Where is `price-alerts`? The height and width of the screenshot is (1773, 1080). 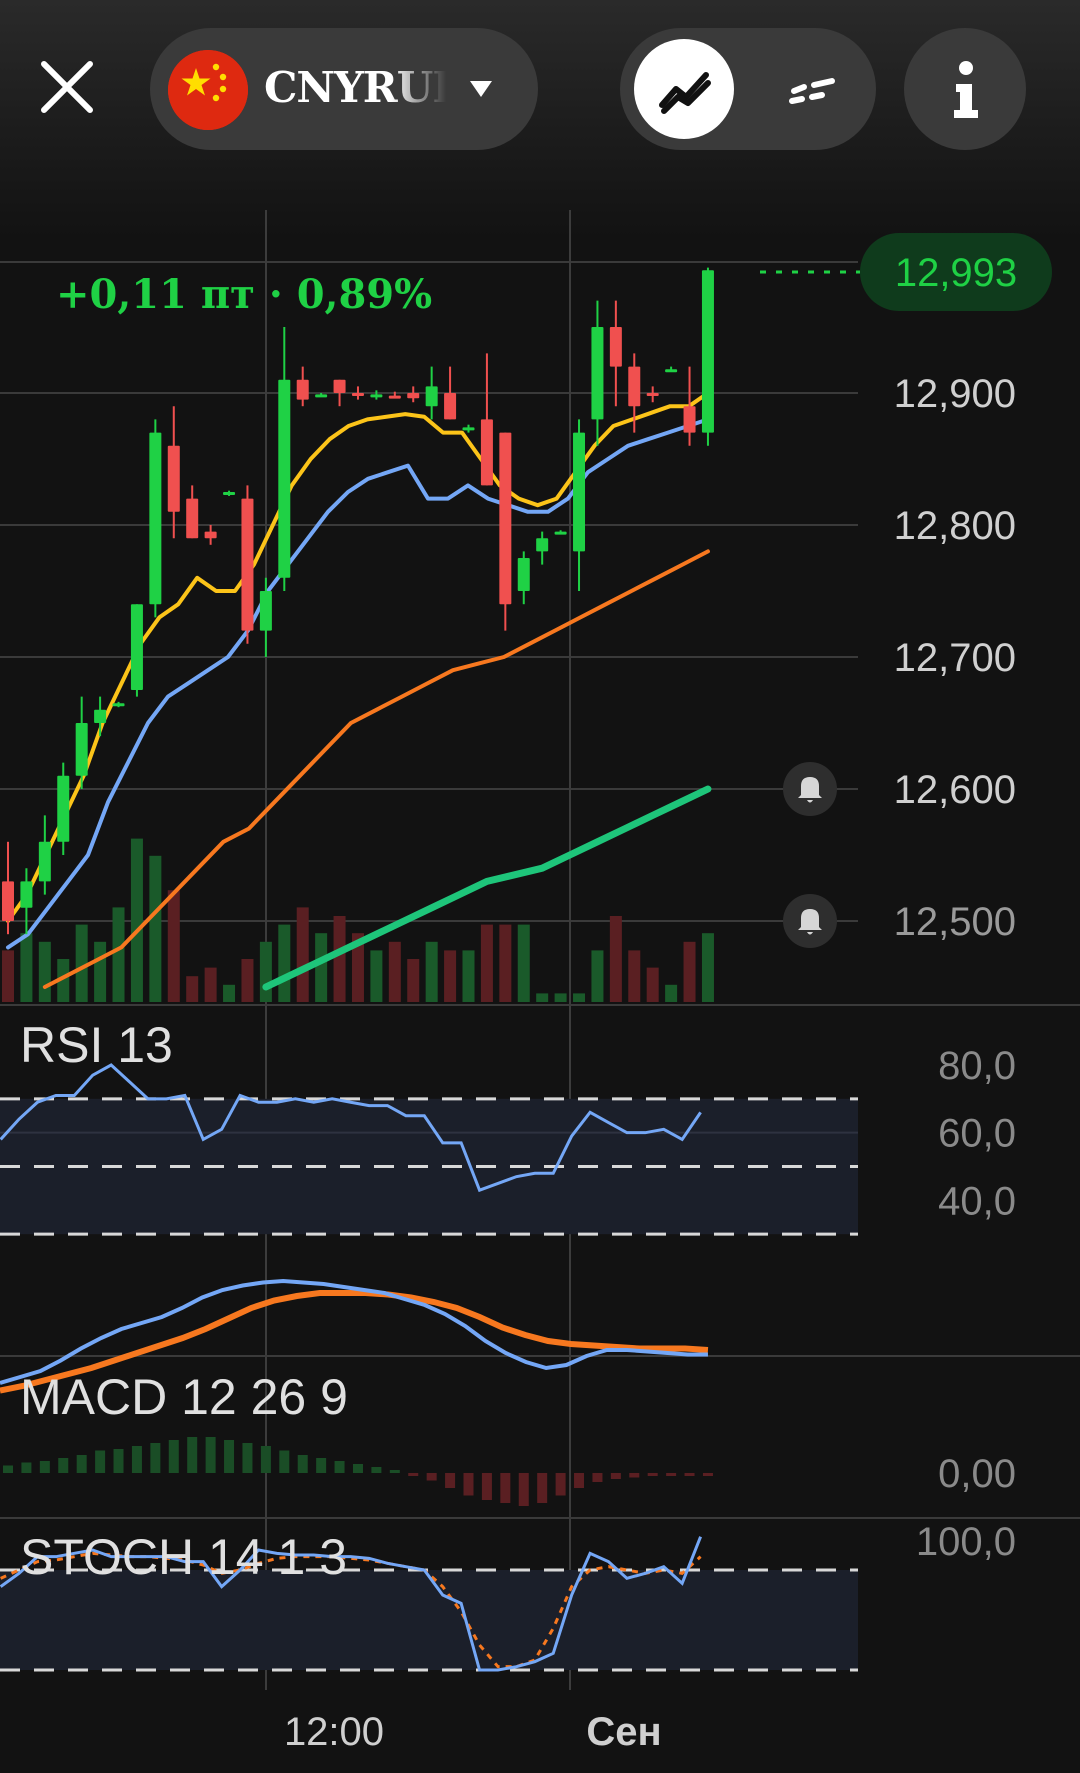
price-alerts is located at coordinates (810, 855).